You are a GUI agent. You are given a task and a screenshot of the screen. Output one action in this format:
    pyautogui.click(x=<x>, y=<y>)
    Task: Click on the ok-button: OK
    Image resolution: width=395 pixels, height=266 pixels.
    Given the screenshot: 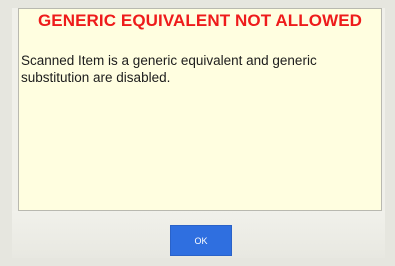 What is the action you would take?
    pyautogui.click(x=201, y=240)
    